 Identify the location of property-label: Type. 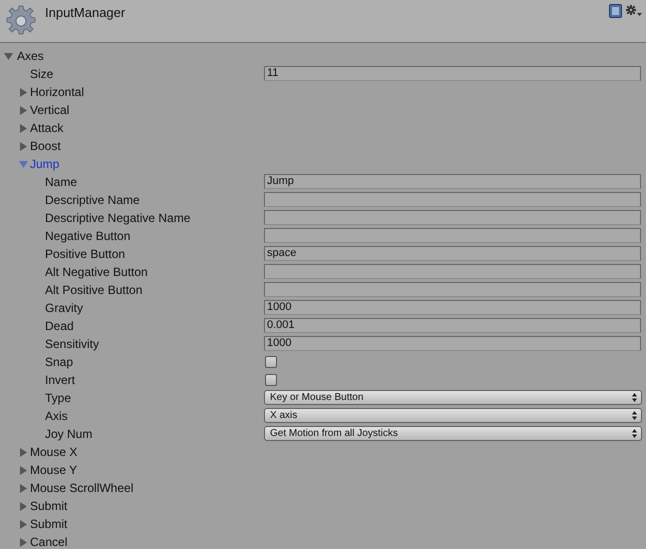
(58, 398).